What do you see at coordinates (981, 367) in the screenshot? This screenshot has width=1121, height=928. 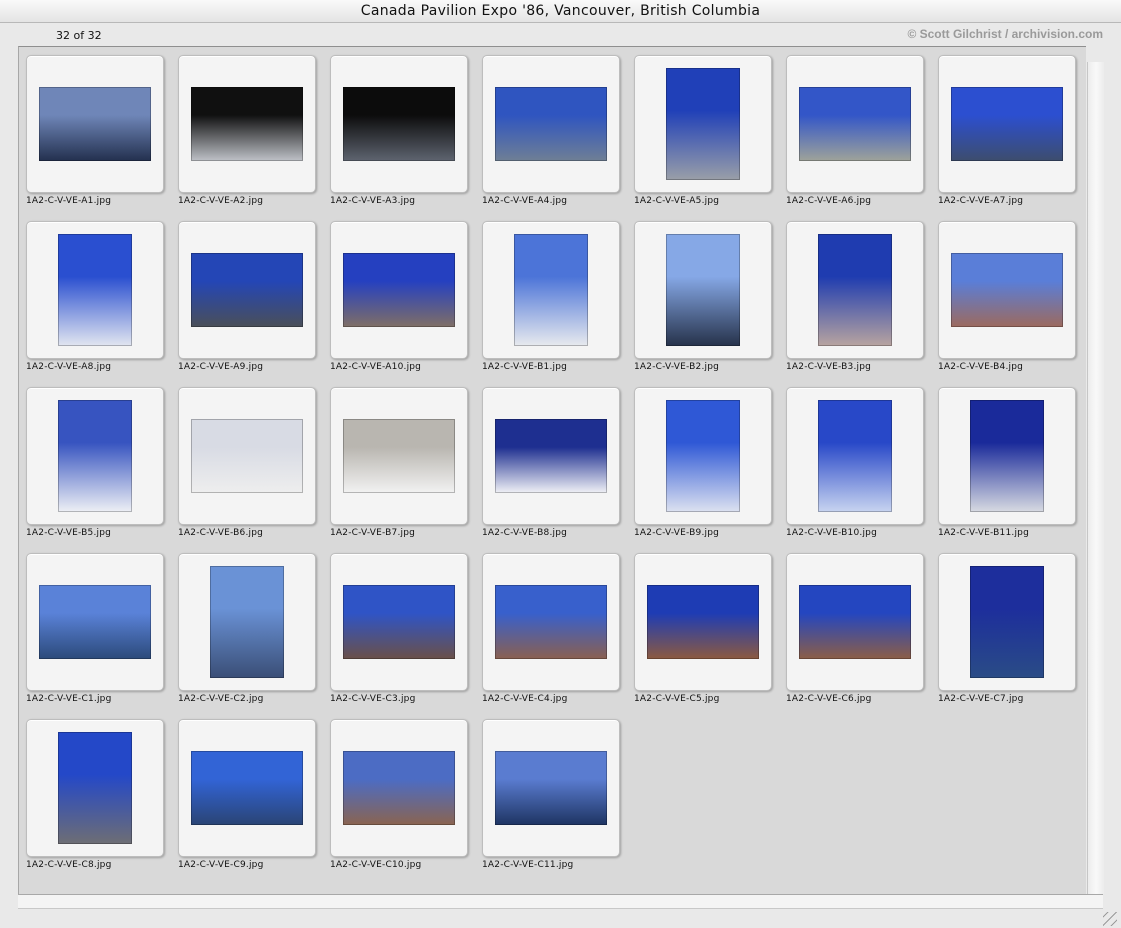 I see `thumbnail-filename: 1A2-C-V-VE-B4.jpg` at bounding box center [981, 367].